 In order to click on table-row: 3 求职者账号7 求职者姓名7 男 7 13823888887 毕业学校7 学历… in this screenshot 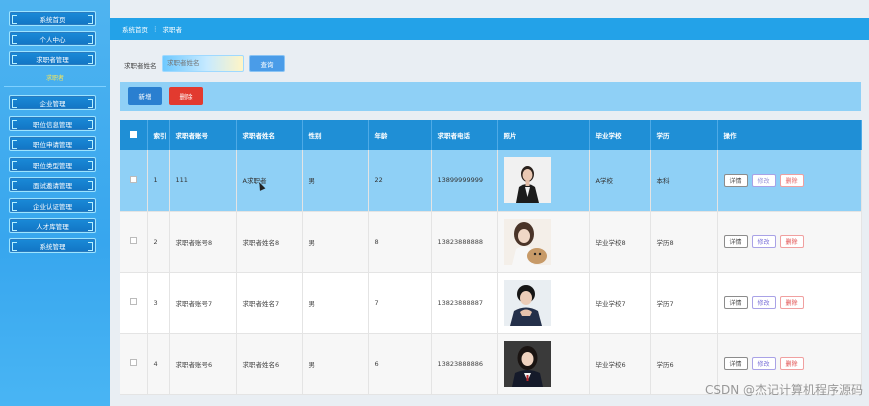, I will do `click(491, 303)`.